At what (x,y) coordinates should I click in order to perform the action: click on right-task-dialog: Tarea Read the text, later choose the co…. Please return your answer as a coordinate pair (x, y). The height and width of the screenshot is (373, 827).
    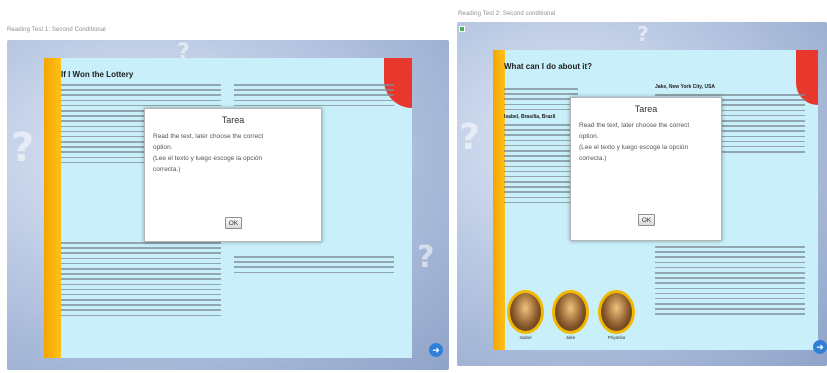
    Looking at the image, I should click on (646, 169).